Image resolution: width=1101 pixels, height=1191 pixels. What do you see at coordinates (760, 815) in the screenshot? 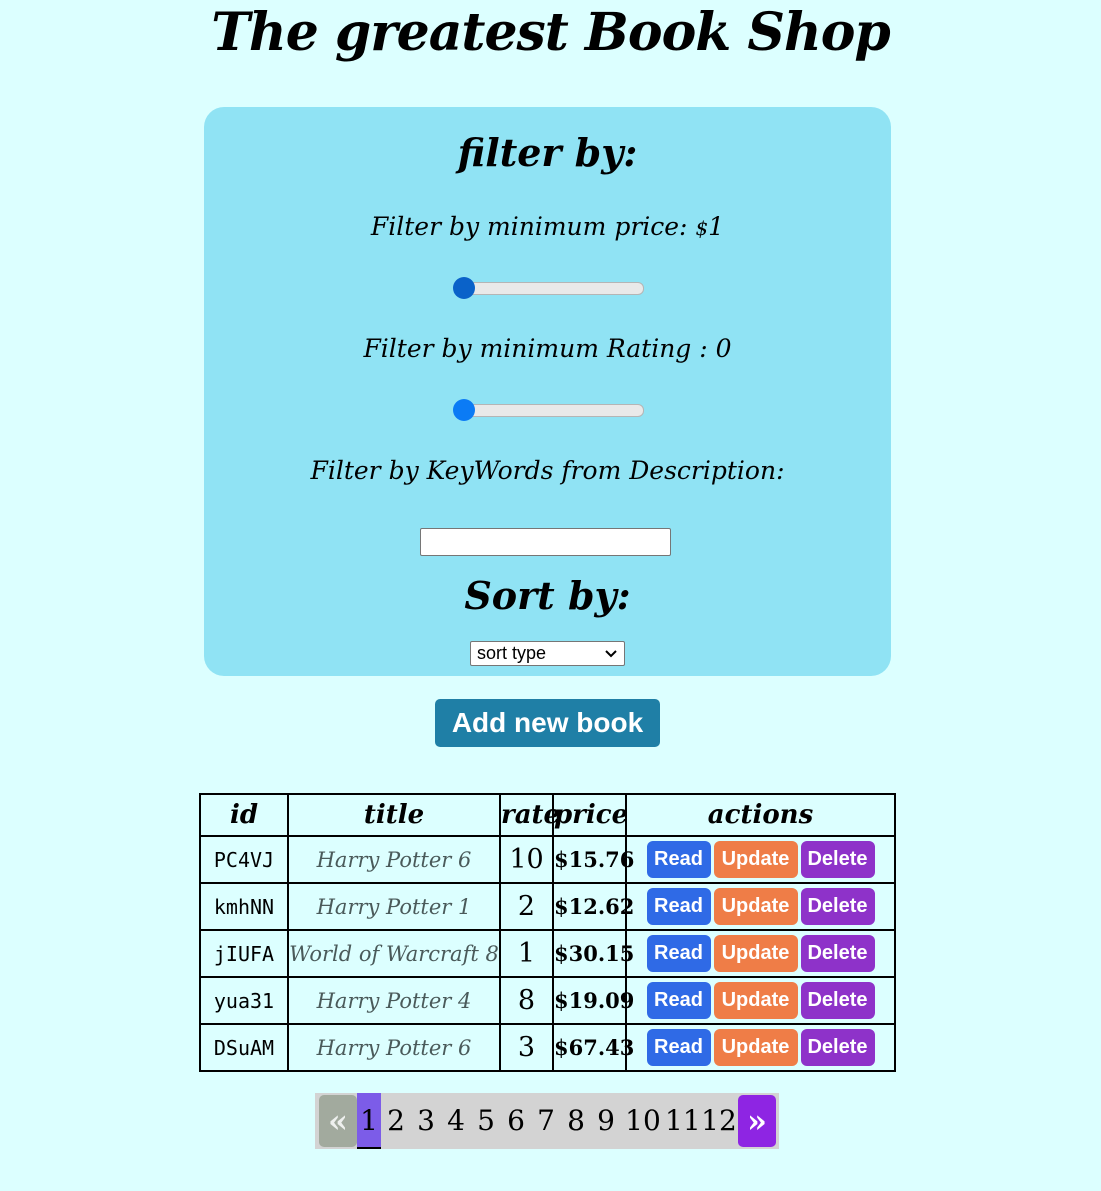
I see `column-header-actions: actions` at bounding box center [760, 815].